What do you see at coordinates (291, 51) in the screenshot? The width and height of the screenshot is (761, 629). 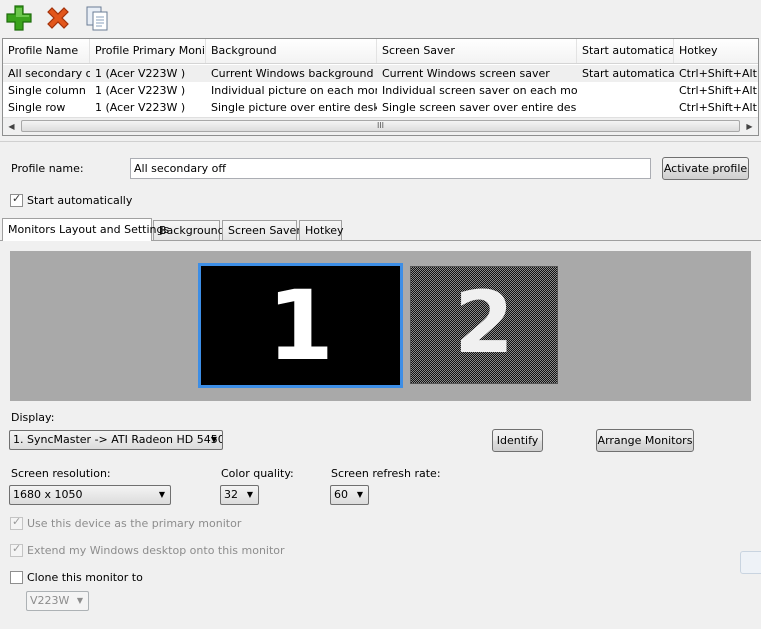 I see `column-header-background: Background` at bounding box center [291, 51].